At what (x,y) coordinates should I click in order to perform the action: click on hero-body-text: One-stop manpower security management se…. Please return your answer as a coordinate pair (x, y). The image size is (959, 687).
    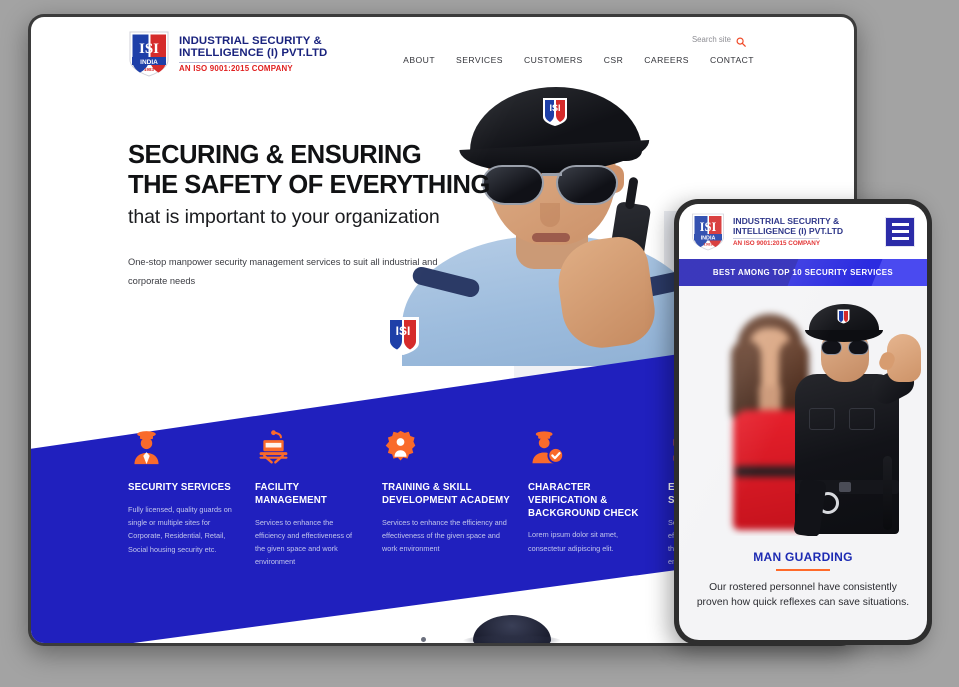
    Looking at the image, I should click on (283, 271).